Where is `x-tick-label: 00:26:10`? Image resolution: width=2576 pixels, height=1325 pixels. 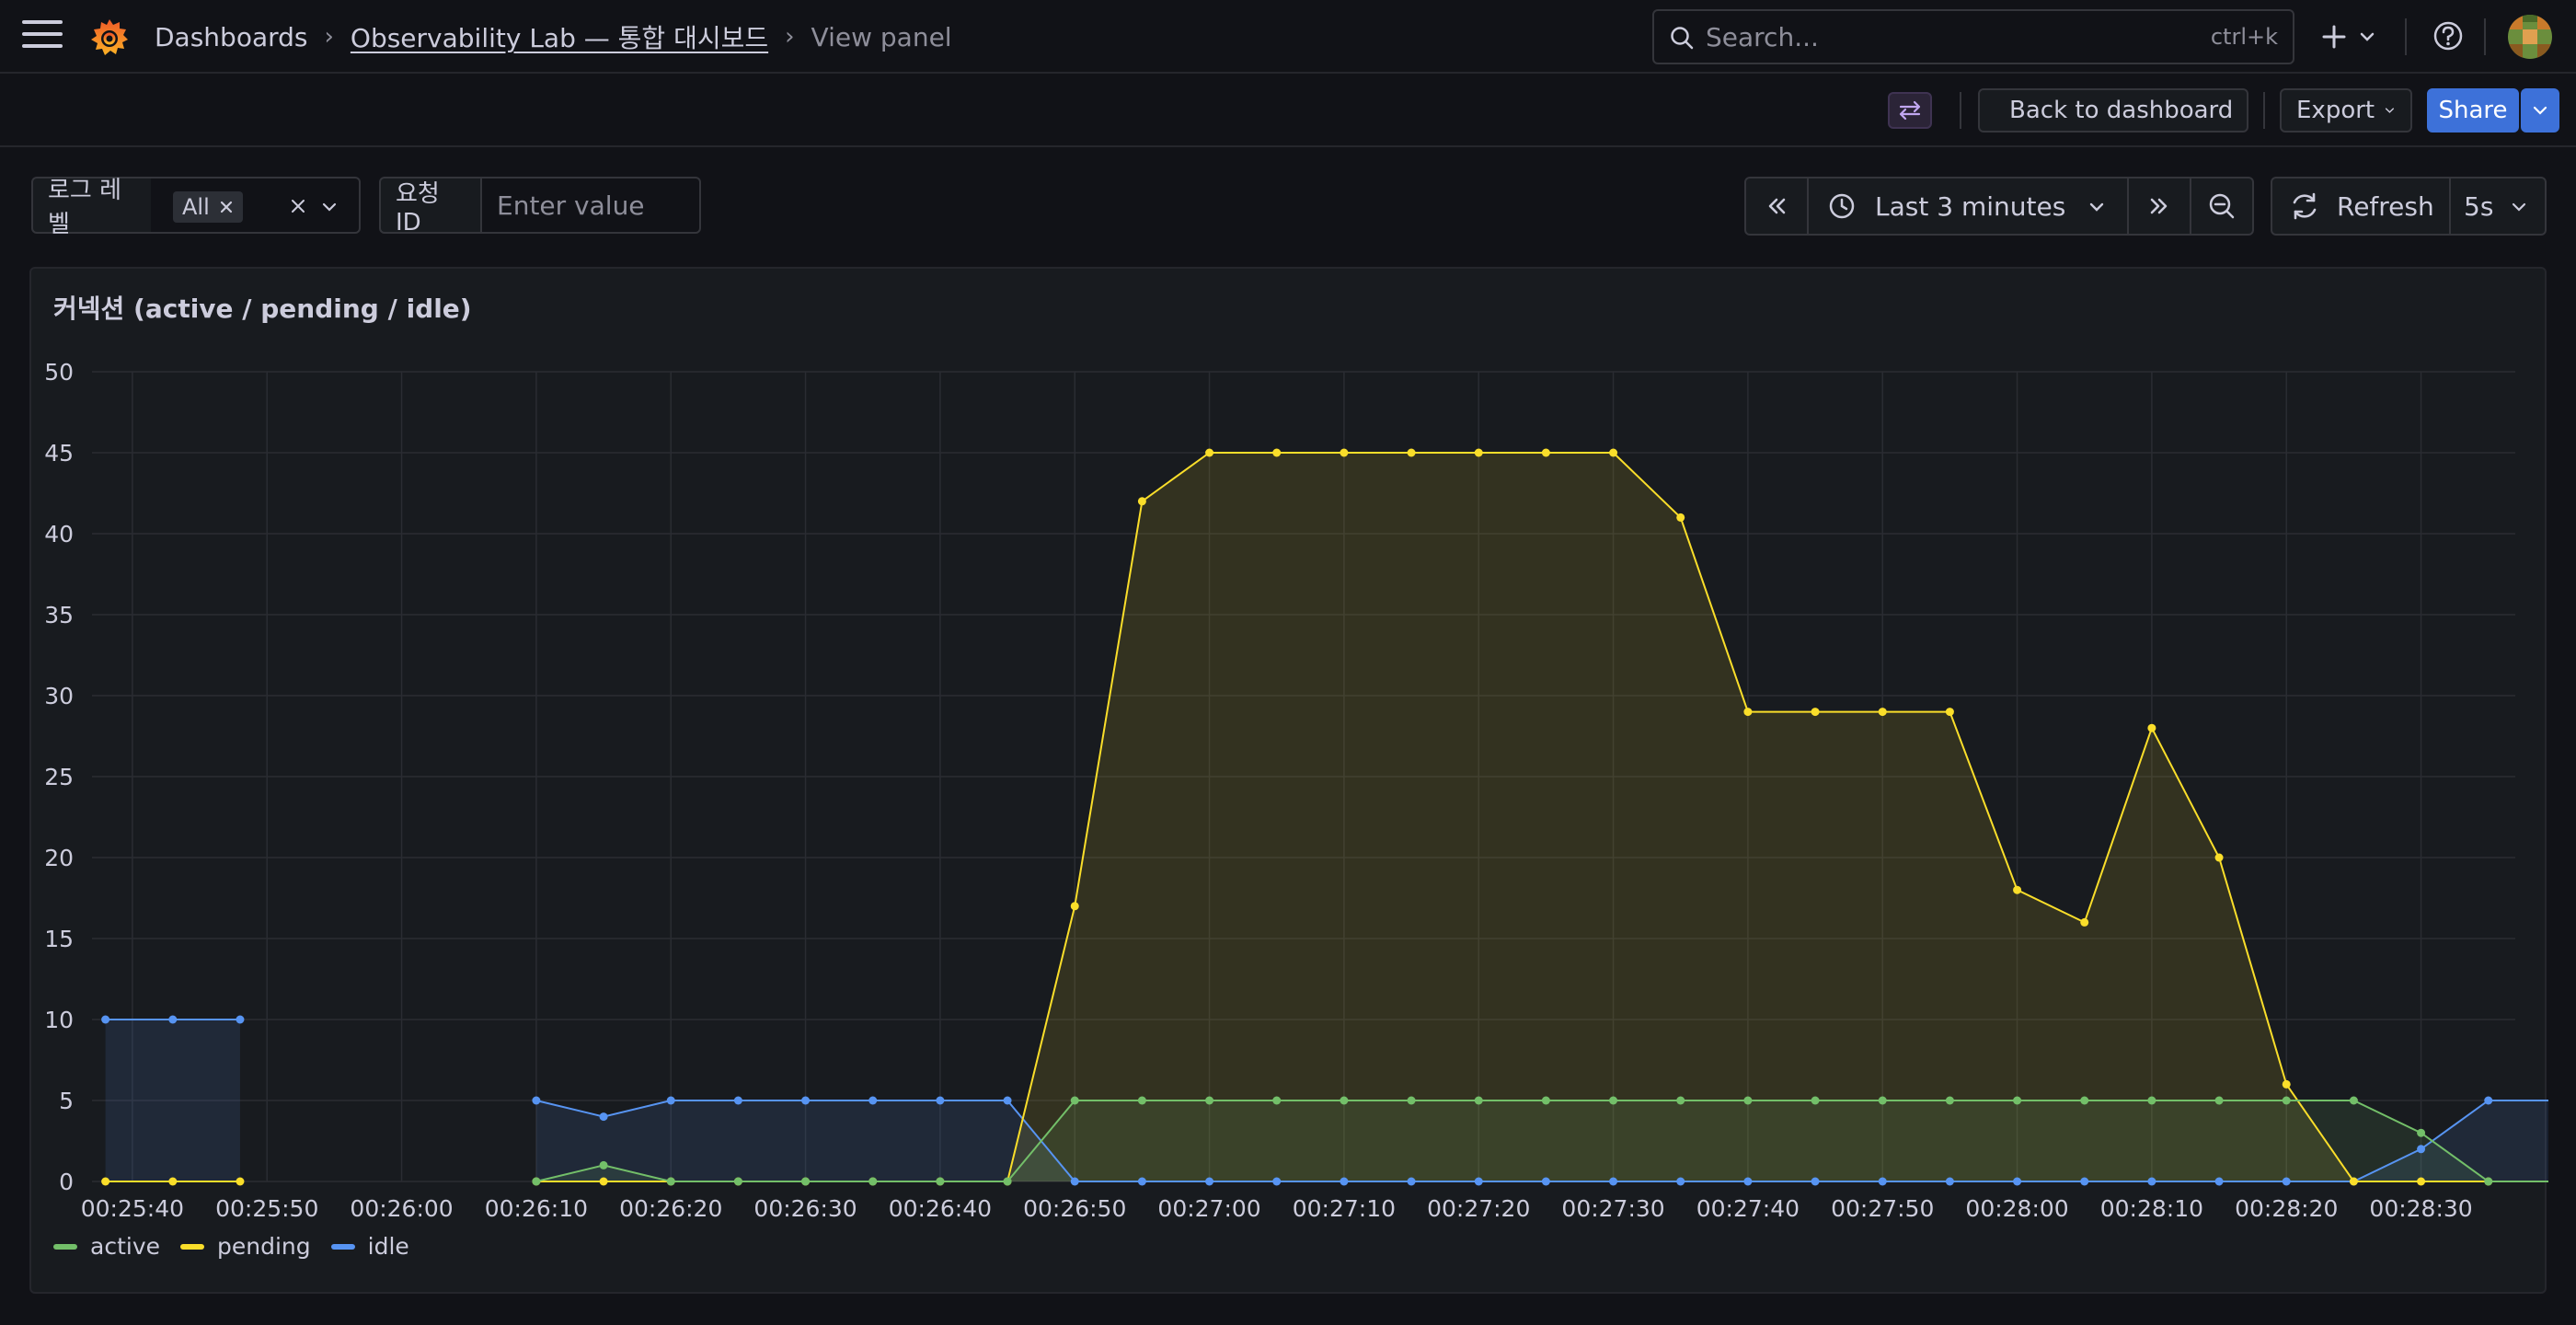 x-tick-label: 00:26:10 is located at coordinates (536, 1208).